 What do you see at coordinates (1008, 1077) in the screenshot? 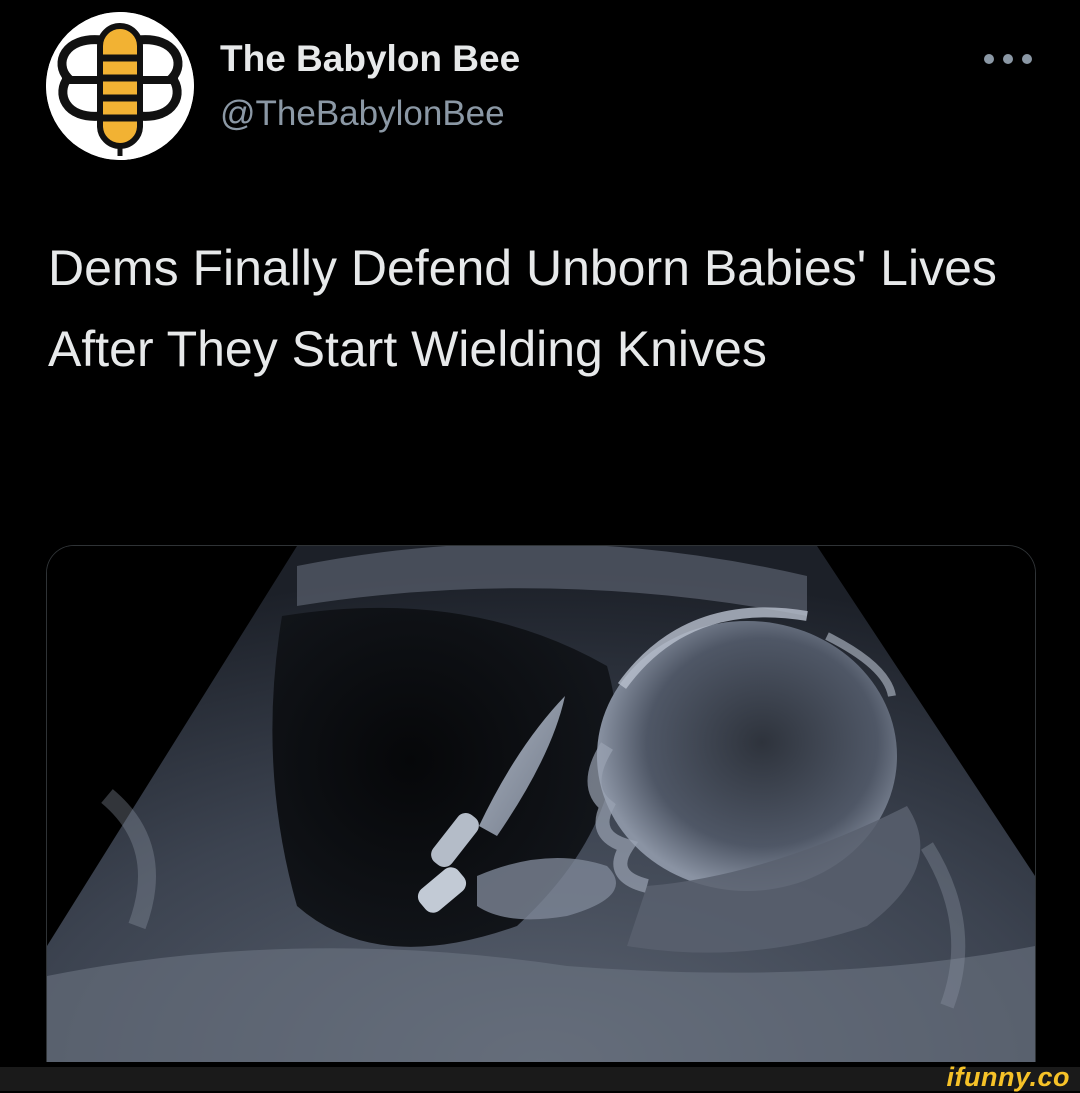
I see `ifunny-watermark: ifunny.co` at bounding box center [1008, 1077].